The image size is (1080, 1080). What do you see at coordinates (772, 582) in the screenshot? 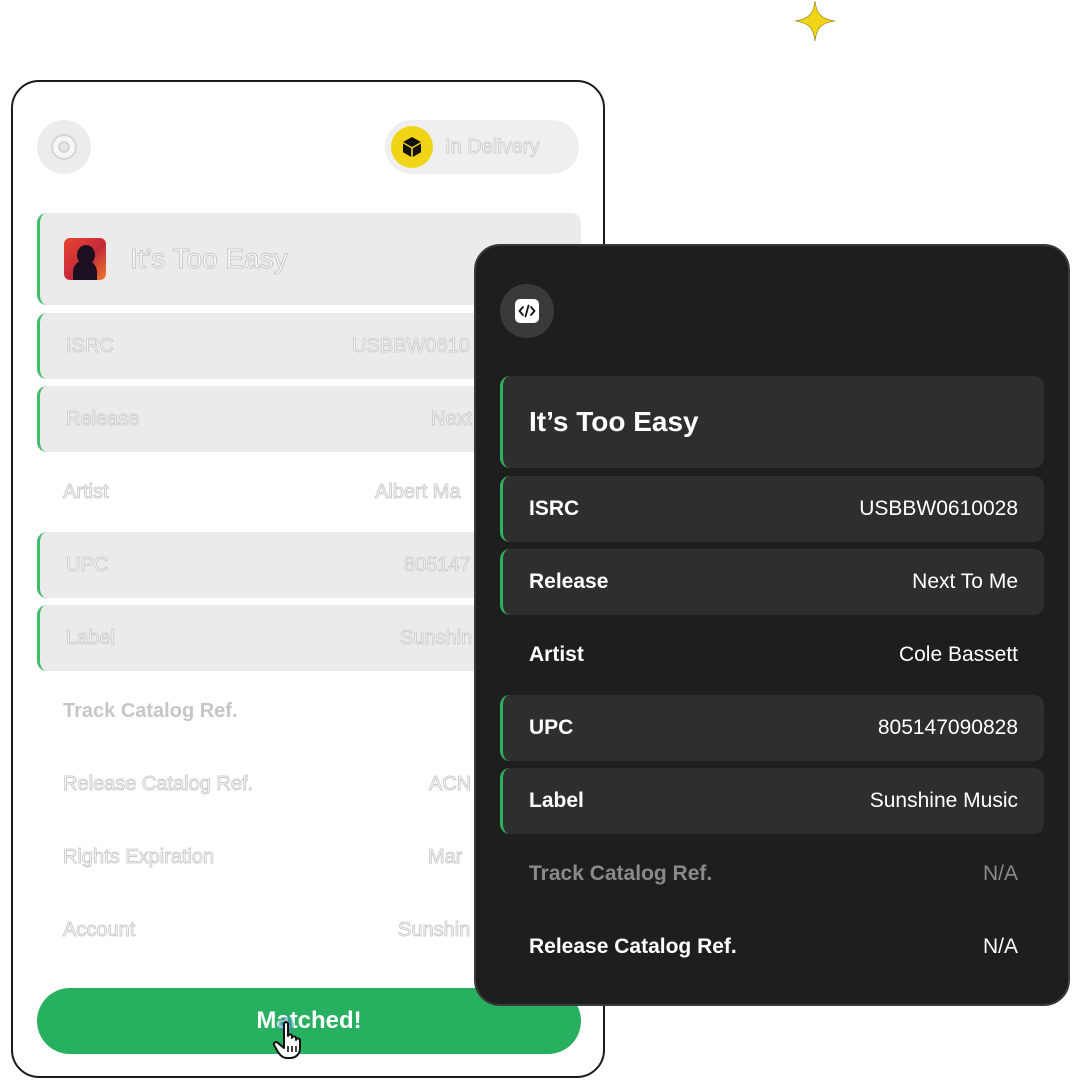
I see `dark-row-release: Release Next To Me` at bounding box center [772, 582].